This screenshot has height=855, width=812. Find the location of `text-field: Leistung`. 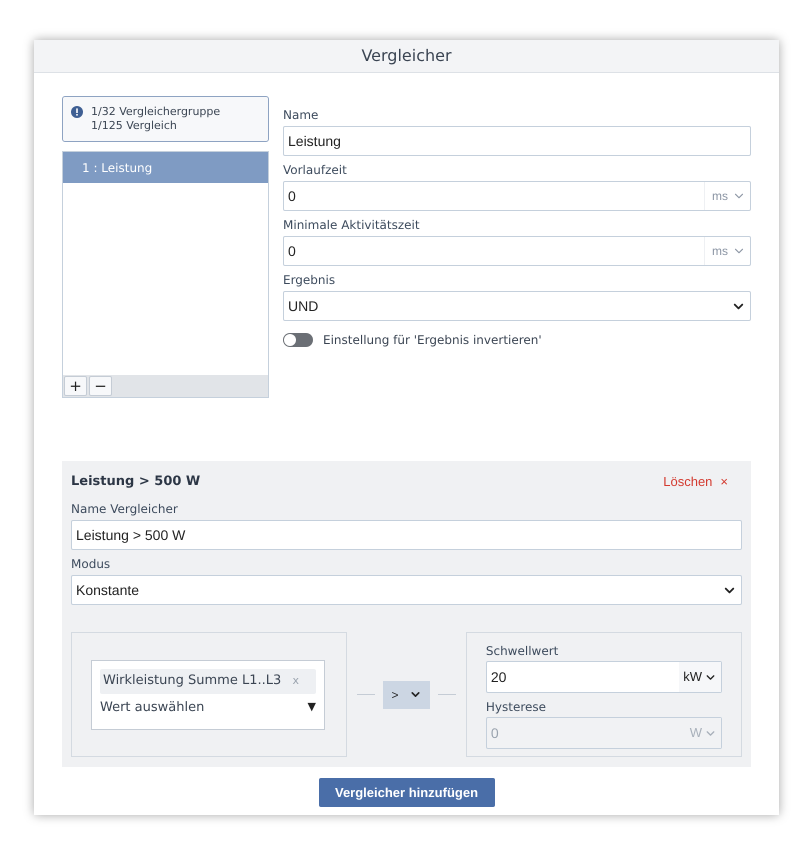

text-field: Leistung is located at coordinates (517, 141).